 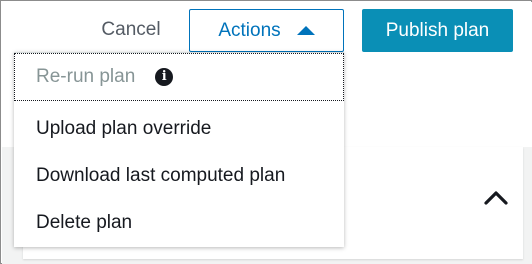 I want to click on publish-plan-button: Publish plan, so click(x=437, y=30).